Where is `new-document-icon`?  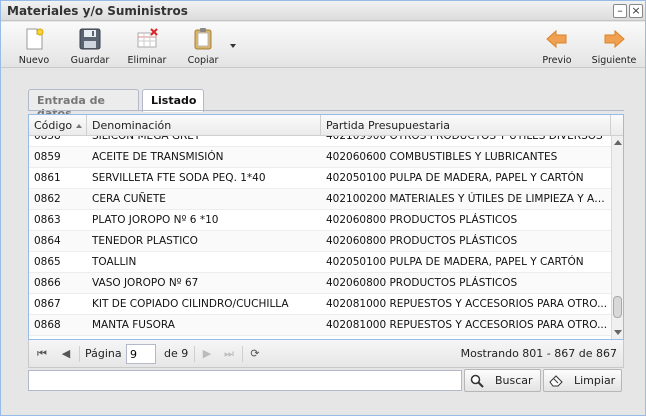 new-document-icon is located at coordinates (35, 39).